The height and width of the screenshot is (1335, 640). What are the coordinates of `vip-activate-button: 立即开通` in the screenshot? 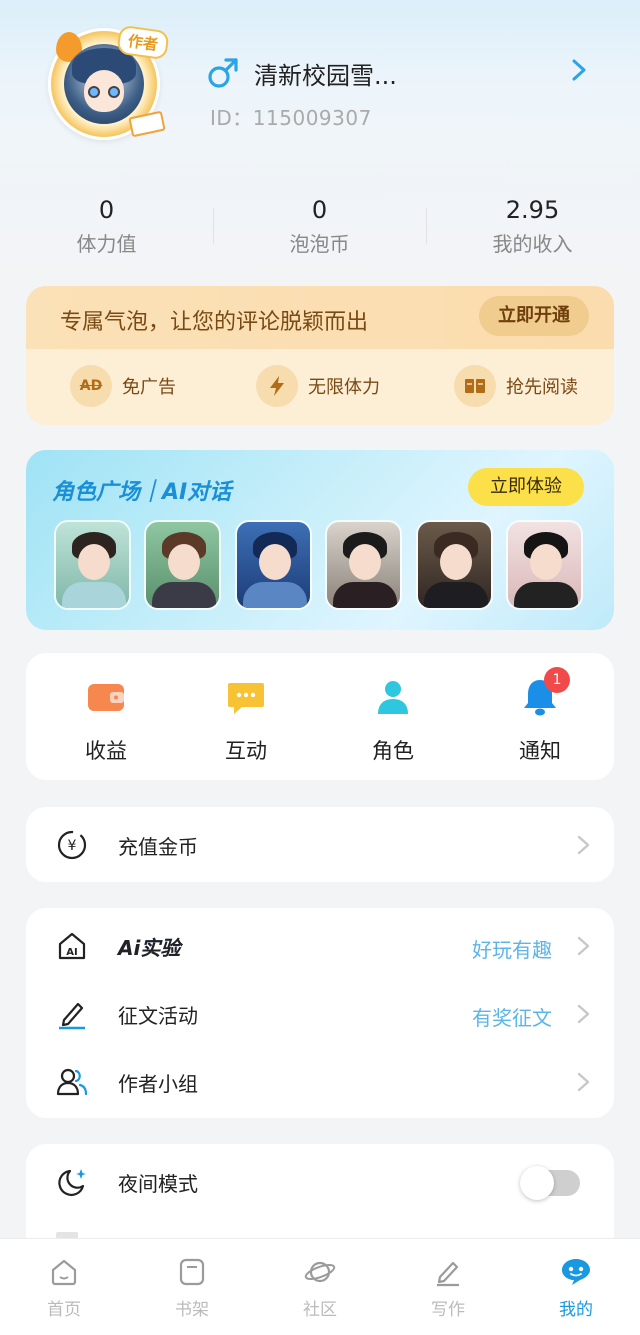 It's located at (534, 316).